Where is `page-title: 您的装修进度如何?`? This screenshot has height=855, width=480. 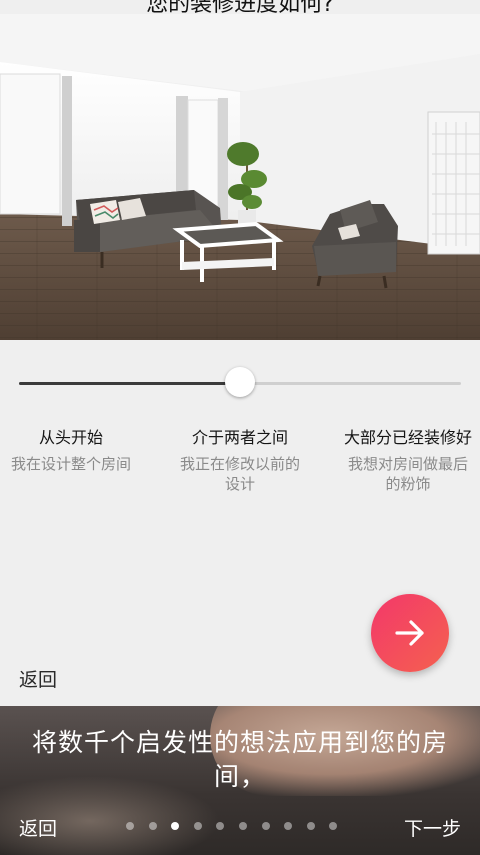 page-title: 您的装修进度如何? is located at coordinates (240, 7).